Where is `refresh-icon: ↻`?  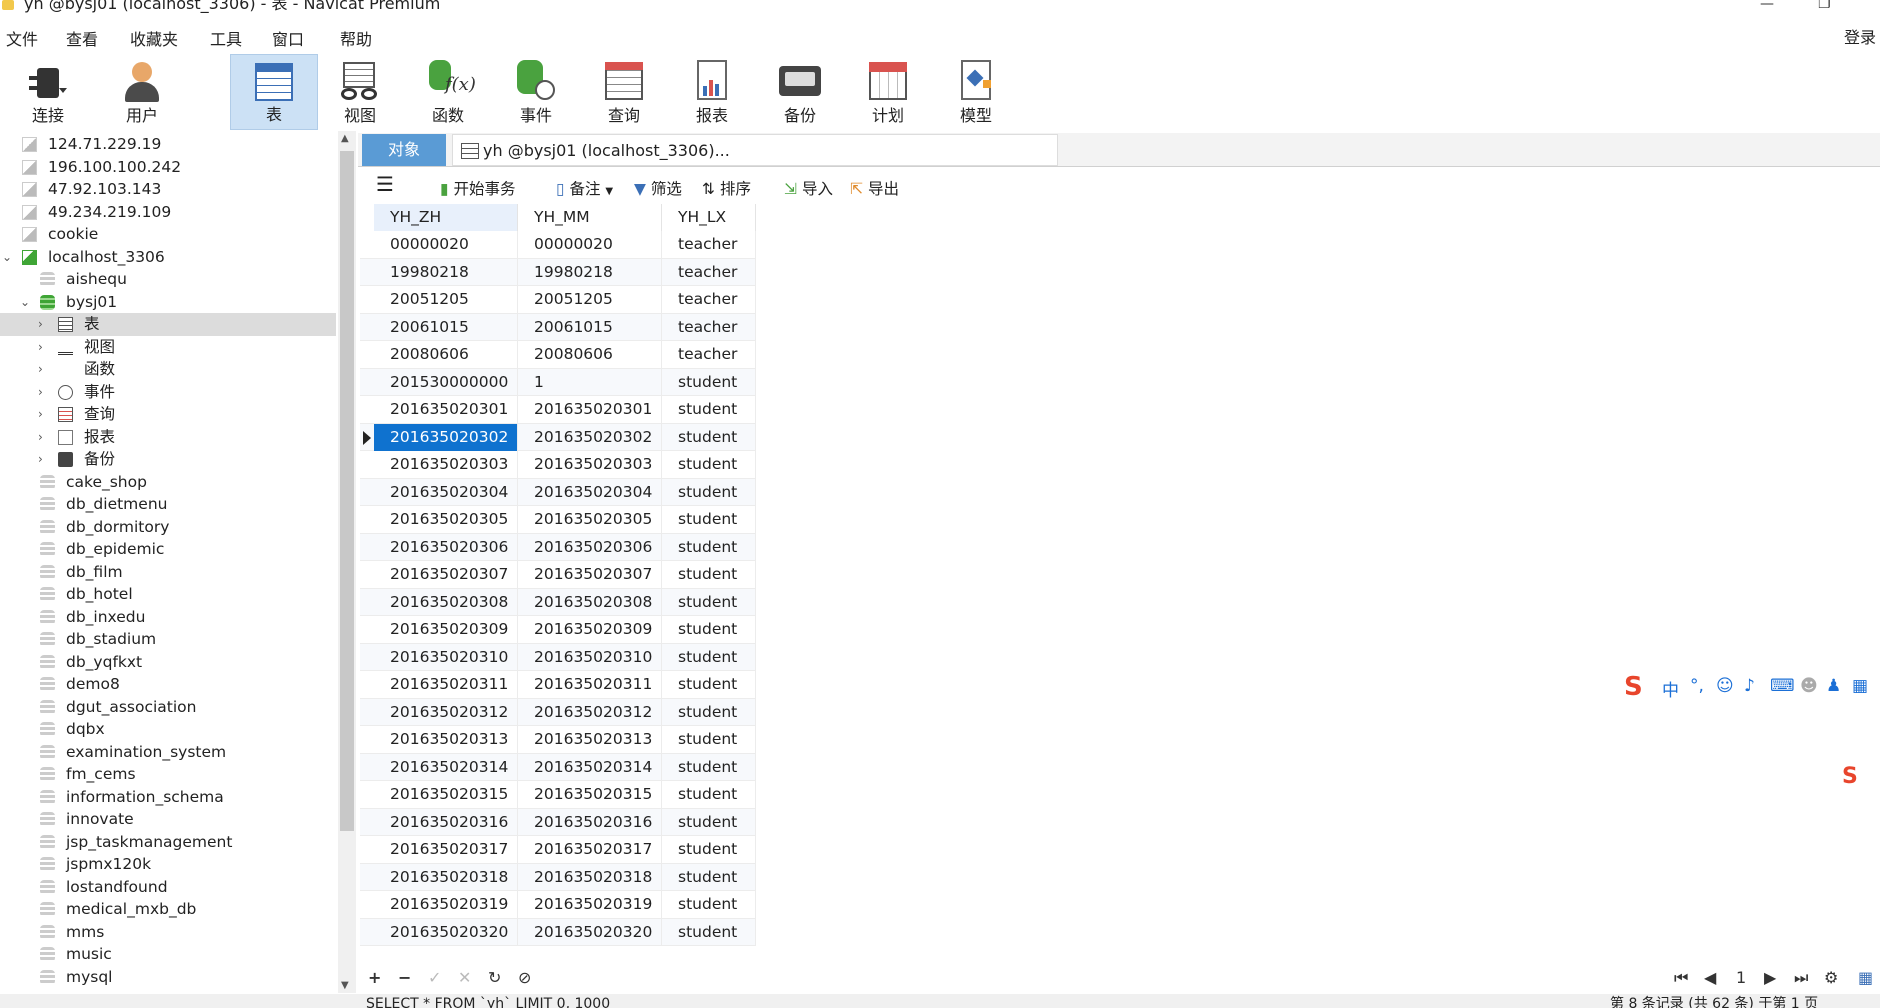
refresh-icon: ↻ is located at coordinates (494, 977).